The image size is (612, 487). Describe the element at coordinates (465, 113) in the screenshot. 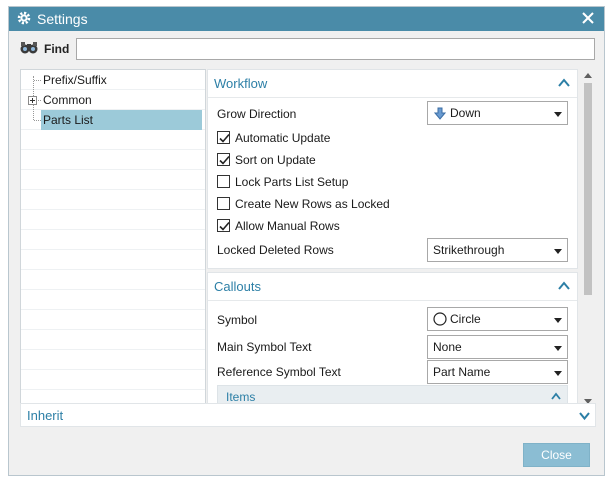

I see `grow-direction-value: Down` at that location.